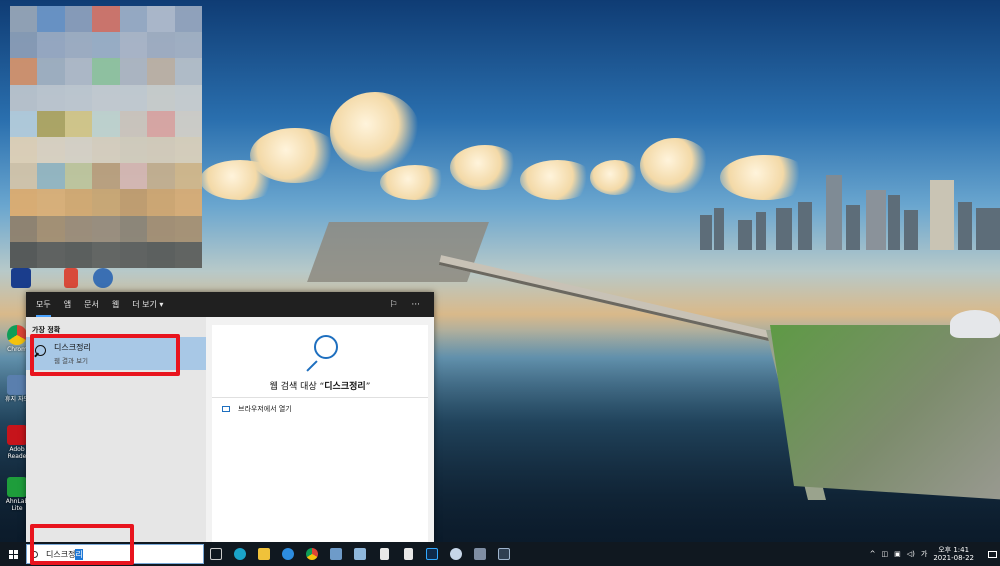  I want to click on annotation-box-best-match, so click(105, 355).